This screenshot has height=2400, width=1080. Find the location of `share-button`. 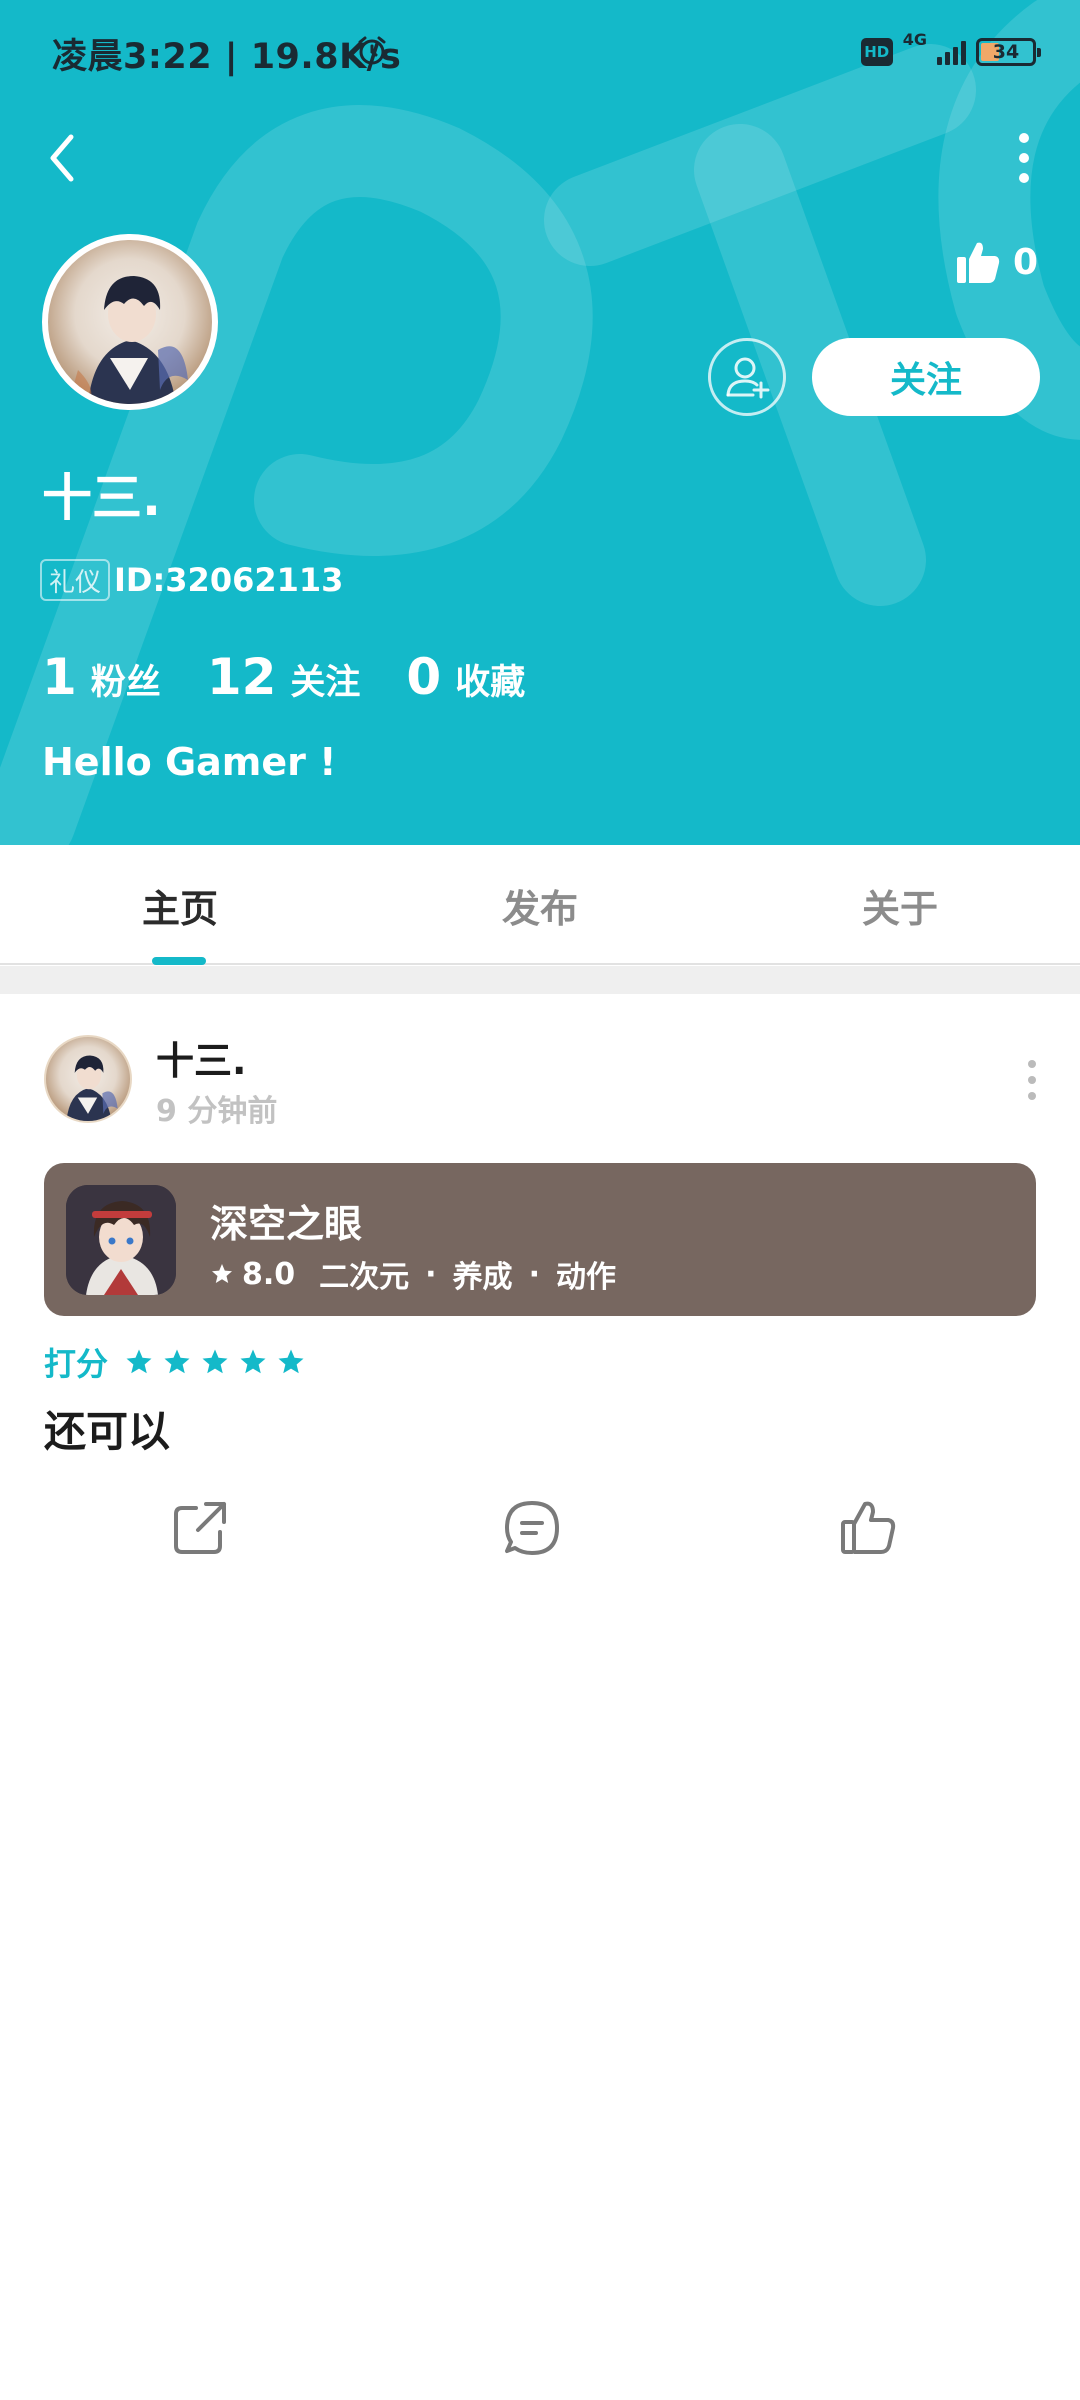

share-button is located at coordinates (200, 1528).